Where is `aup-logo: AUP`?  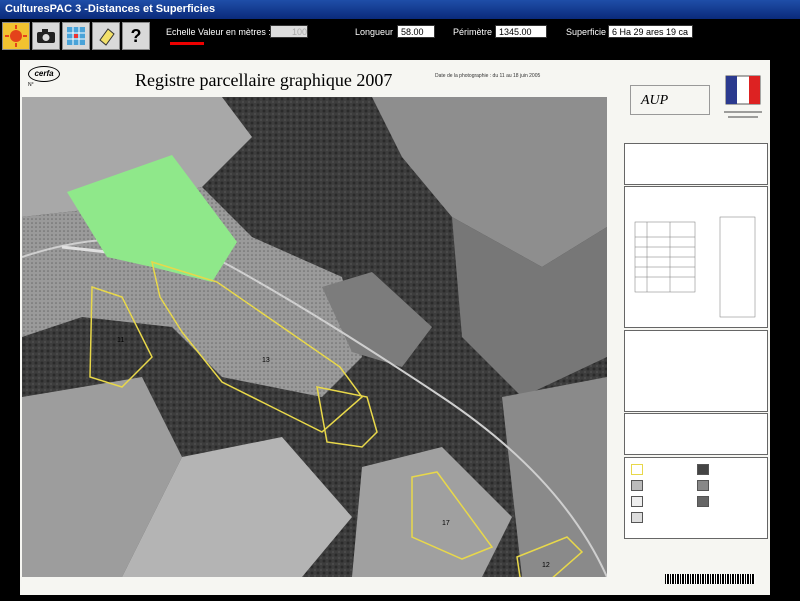
aup-logo: AUP is located at coordinates (670, 100).